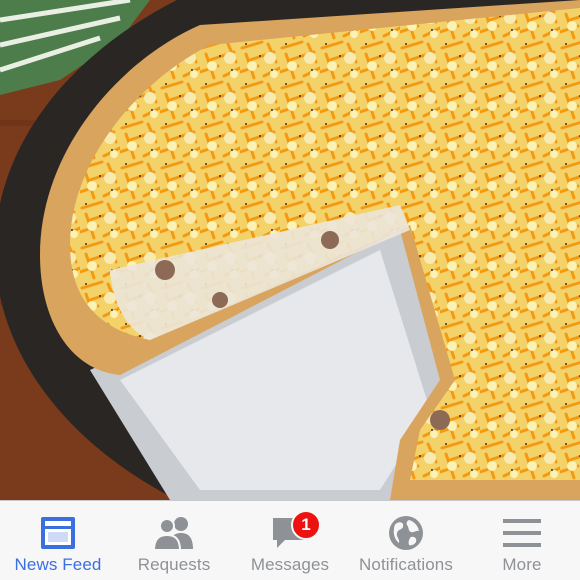 This screenshot has width=580, height=580. What do you see at coordinates (522, 564) in the screenshot?
I see `tab-label: More` at bounding box center [522, 564].